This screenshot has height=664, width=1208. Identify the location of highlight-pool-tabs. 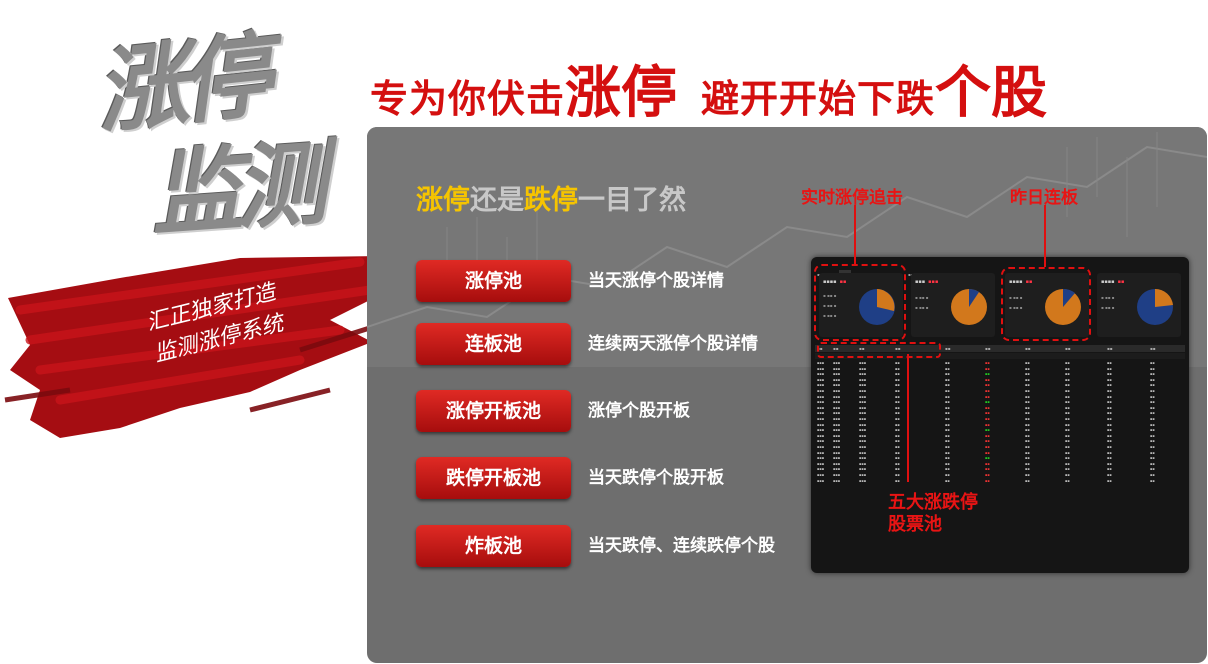
(879, 350).